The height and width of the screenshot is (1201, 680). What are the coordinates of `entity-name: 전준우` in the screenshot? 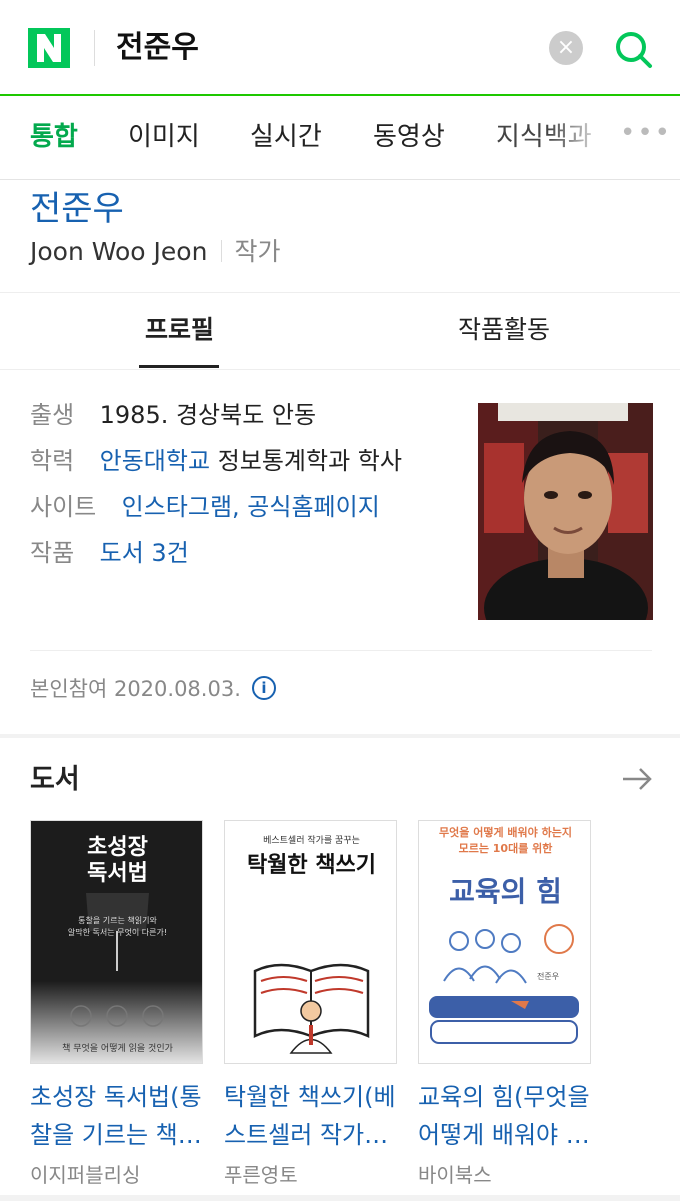 It's located at (77, 209).